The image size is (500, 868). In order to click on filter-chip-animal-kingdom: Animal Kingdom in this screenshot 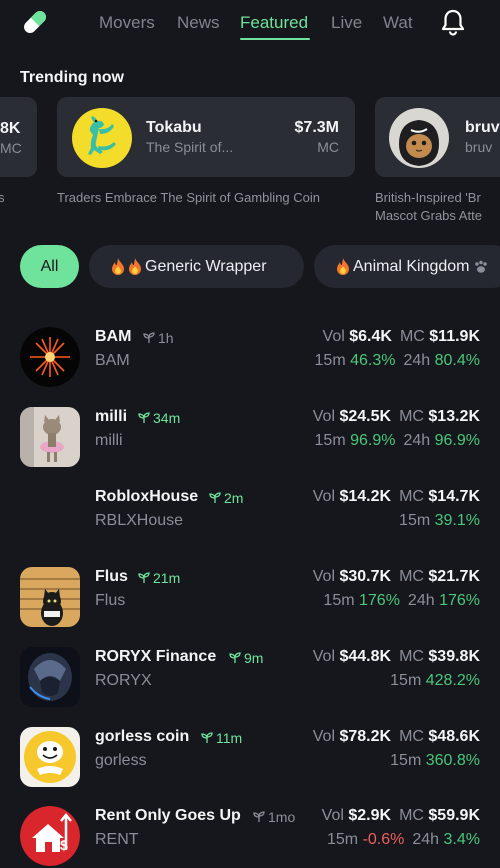, I will do `click(407, 266)`.